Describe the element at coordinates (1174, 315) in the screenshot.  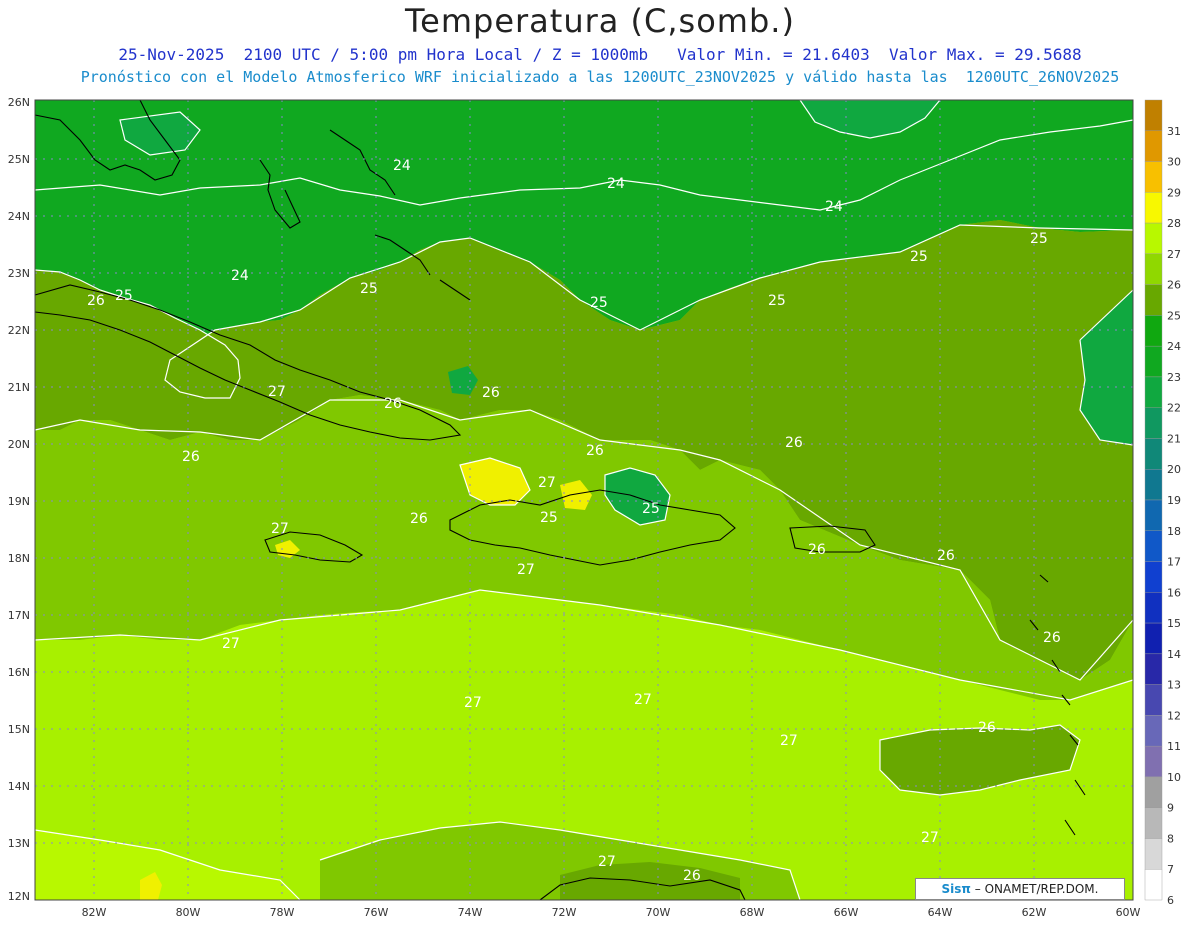
I see `colorbar-label: 25` at that location.